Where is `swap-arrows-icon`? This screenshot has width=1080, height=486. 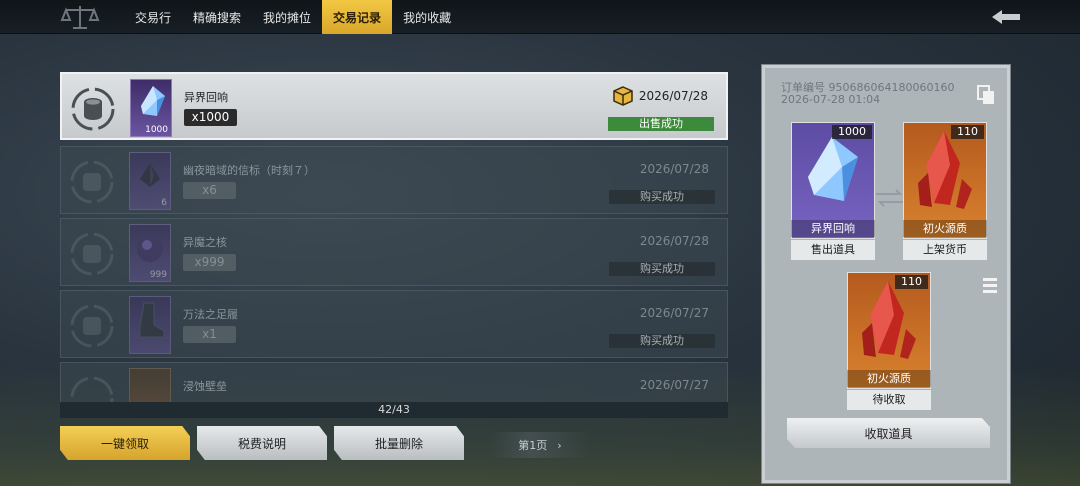
swap-arrows-icon is located at coordinates (890, 198).